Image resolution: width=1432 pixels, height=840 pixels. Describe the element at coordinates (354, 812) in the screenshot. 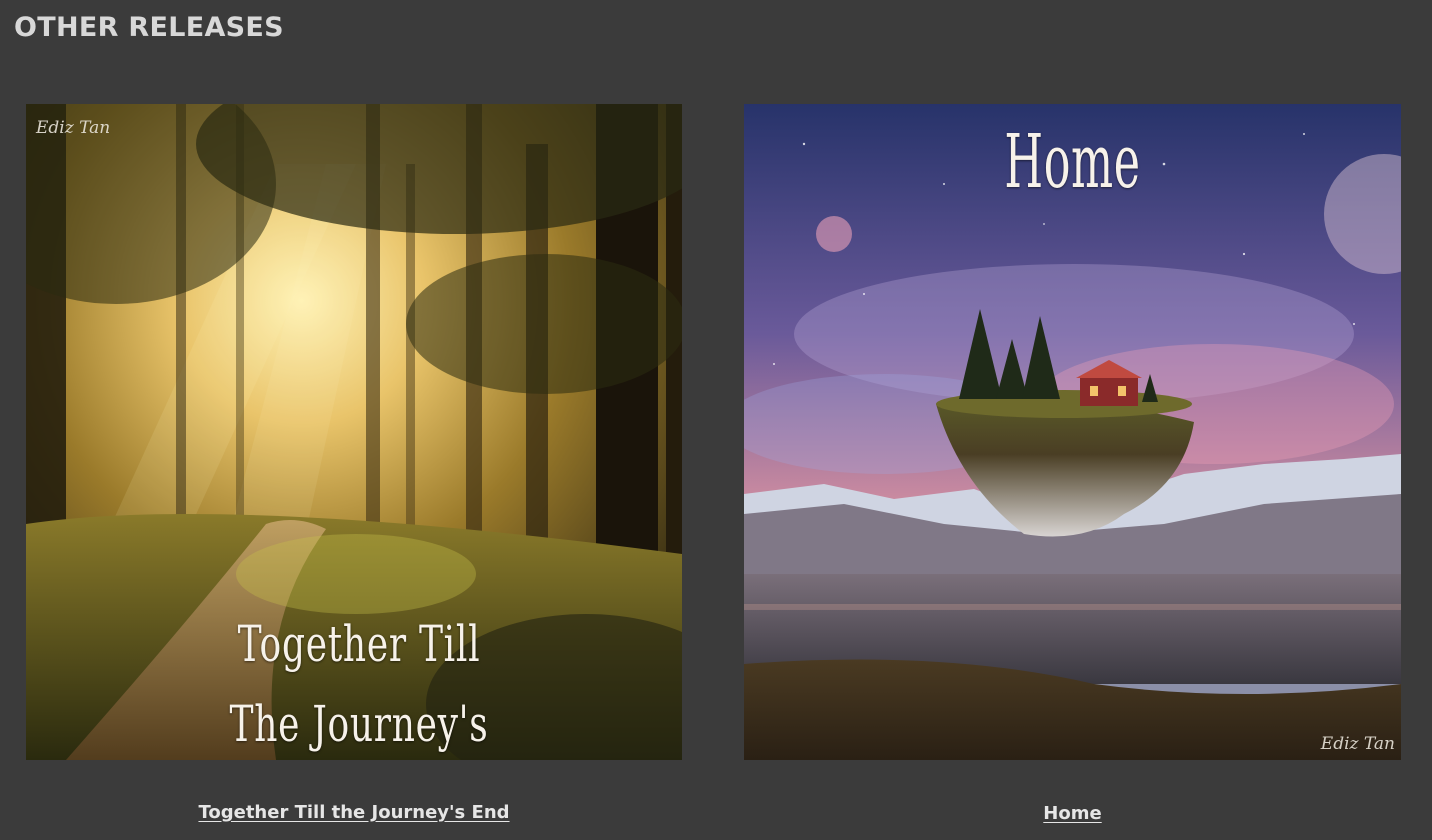

I see `release-title-link: Together Till the Journey's End` at that location.